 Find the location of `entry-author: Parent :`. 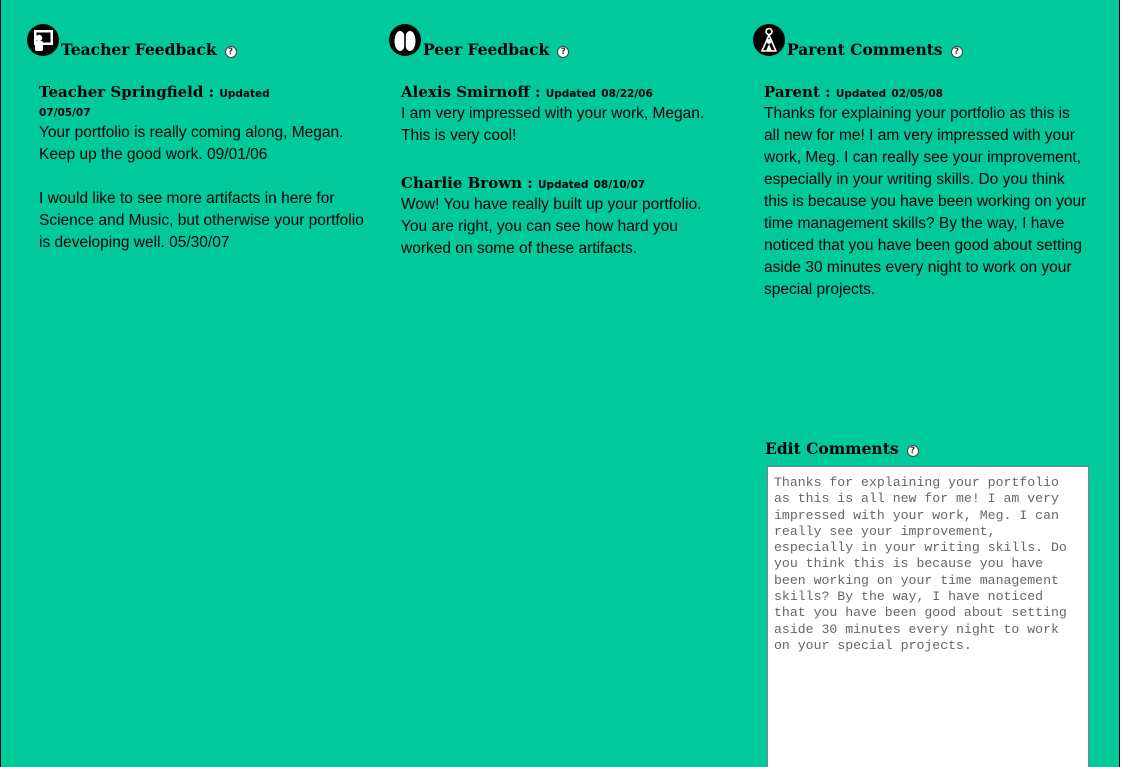

entry-author: Parent : is located at coordinates (797, 92).